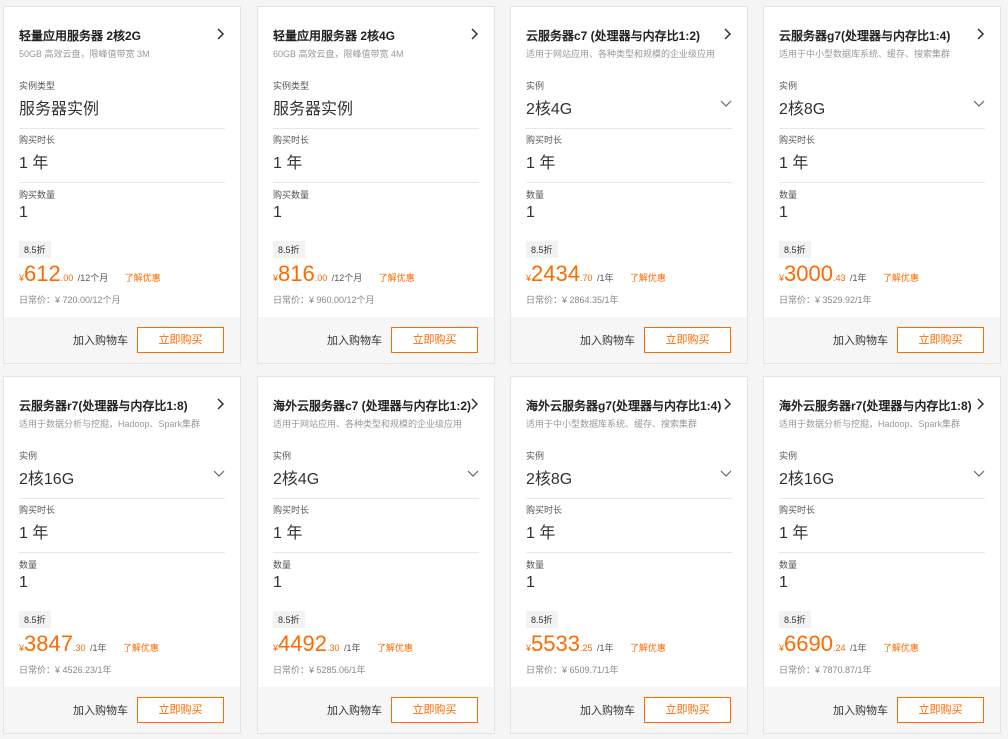  I want to click on product-title: 云服务器c7 (处理器与内存比1:2), so click(626, 35).